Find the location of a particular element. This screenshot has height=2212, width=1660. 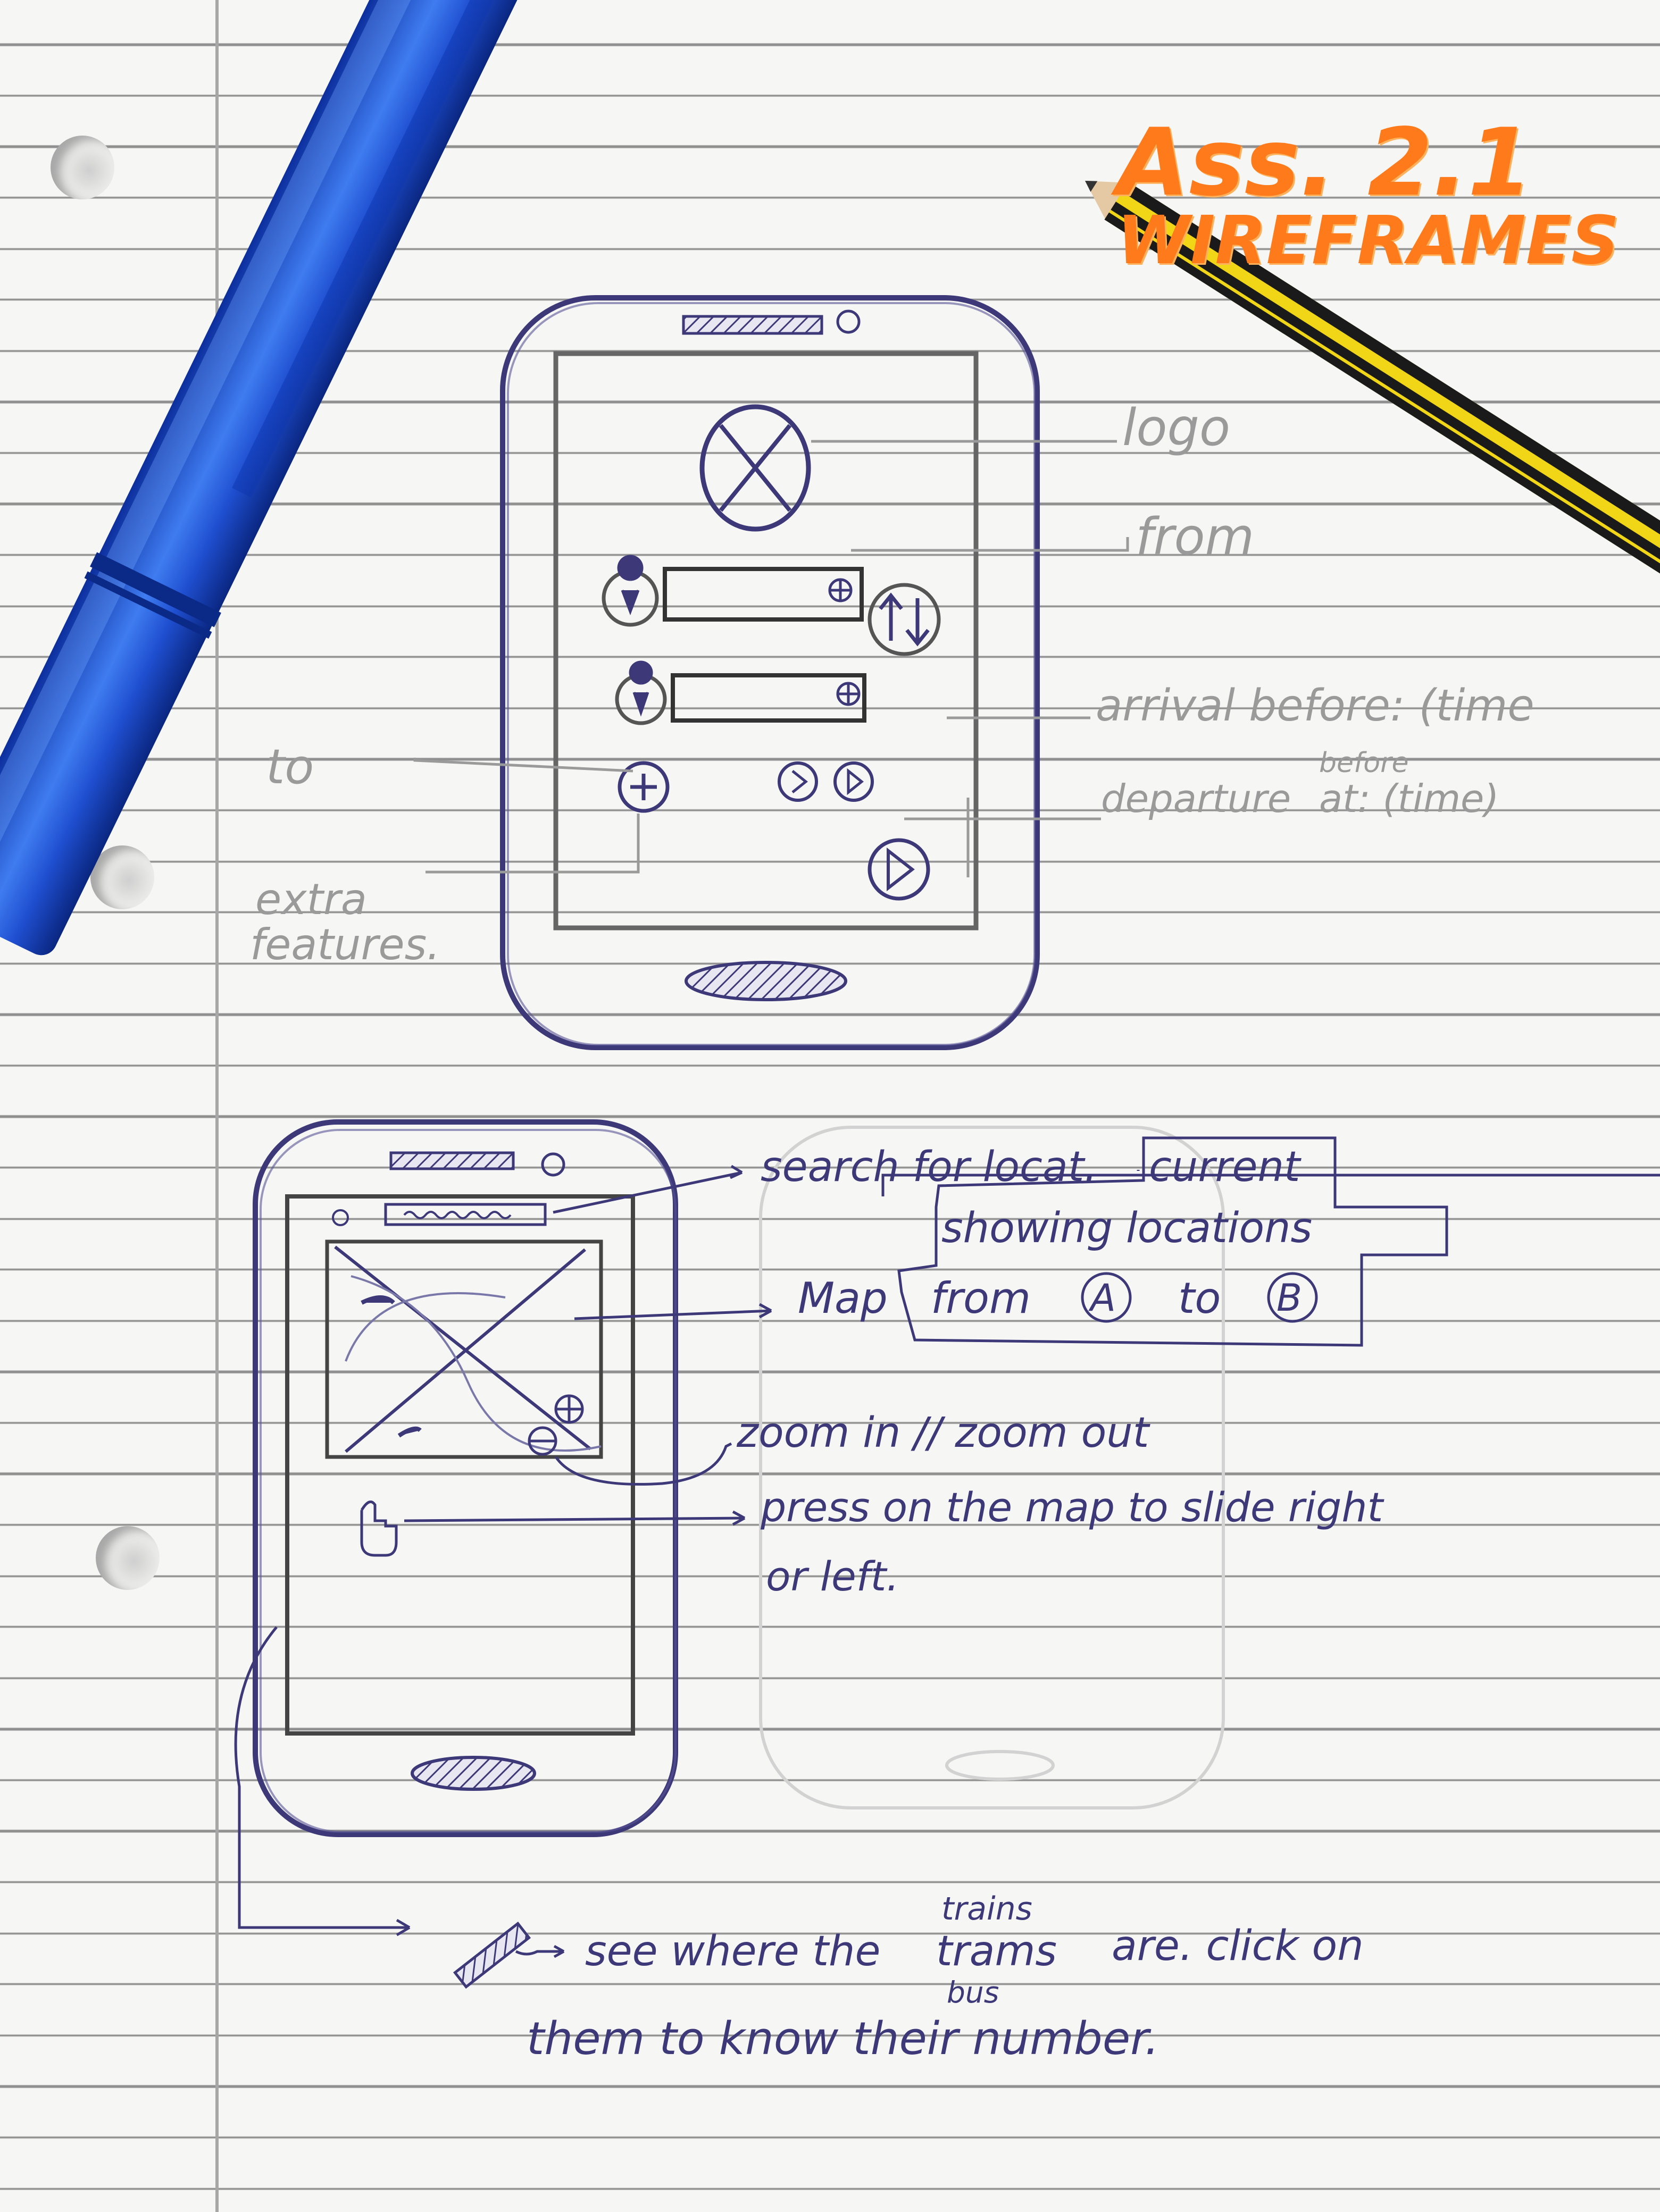

play-icon is located at coordinates (898, 869).